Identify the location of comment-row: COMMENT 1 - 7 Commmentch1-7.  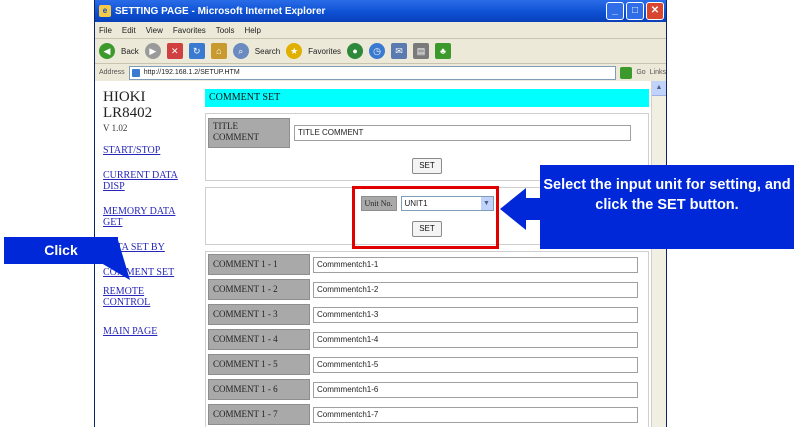
(427, 414).